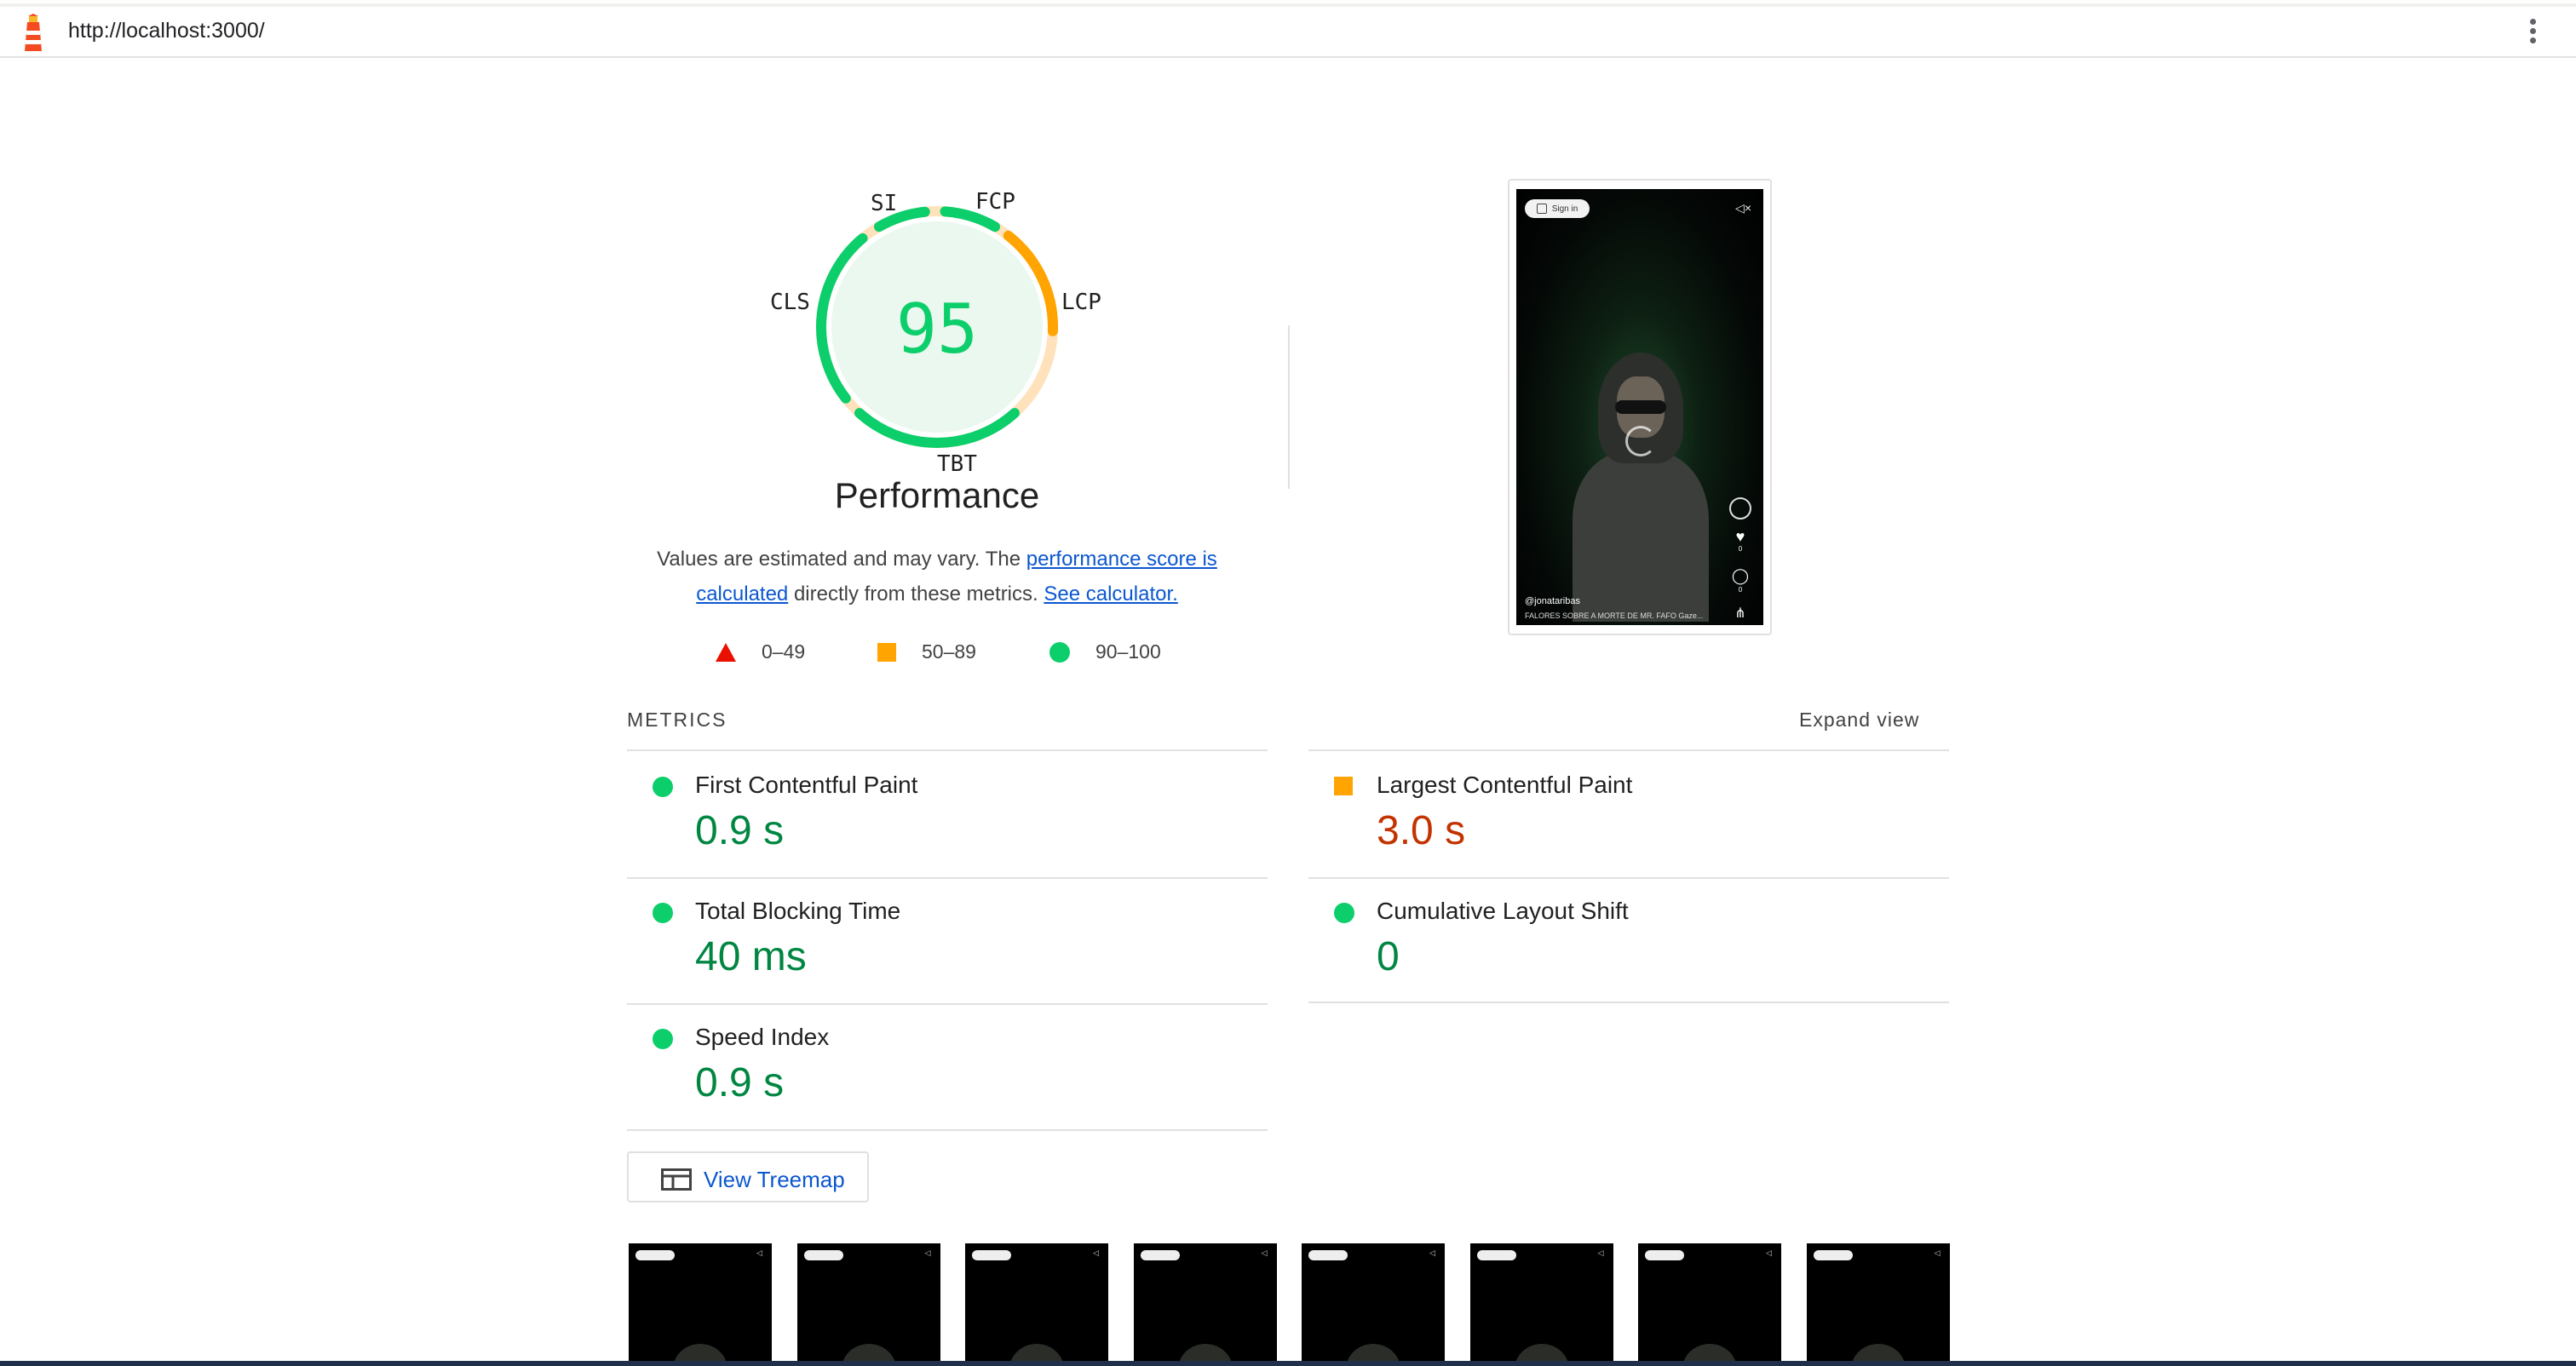 This screenshot has height=1366, width=2576. Describe the element at coordinates (948, 1065) in the screenshot. I see `metric-si: Speed Index 0.9 s` at that location.